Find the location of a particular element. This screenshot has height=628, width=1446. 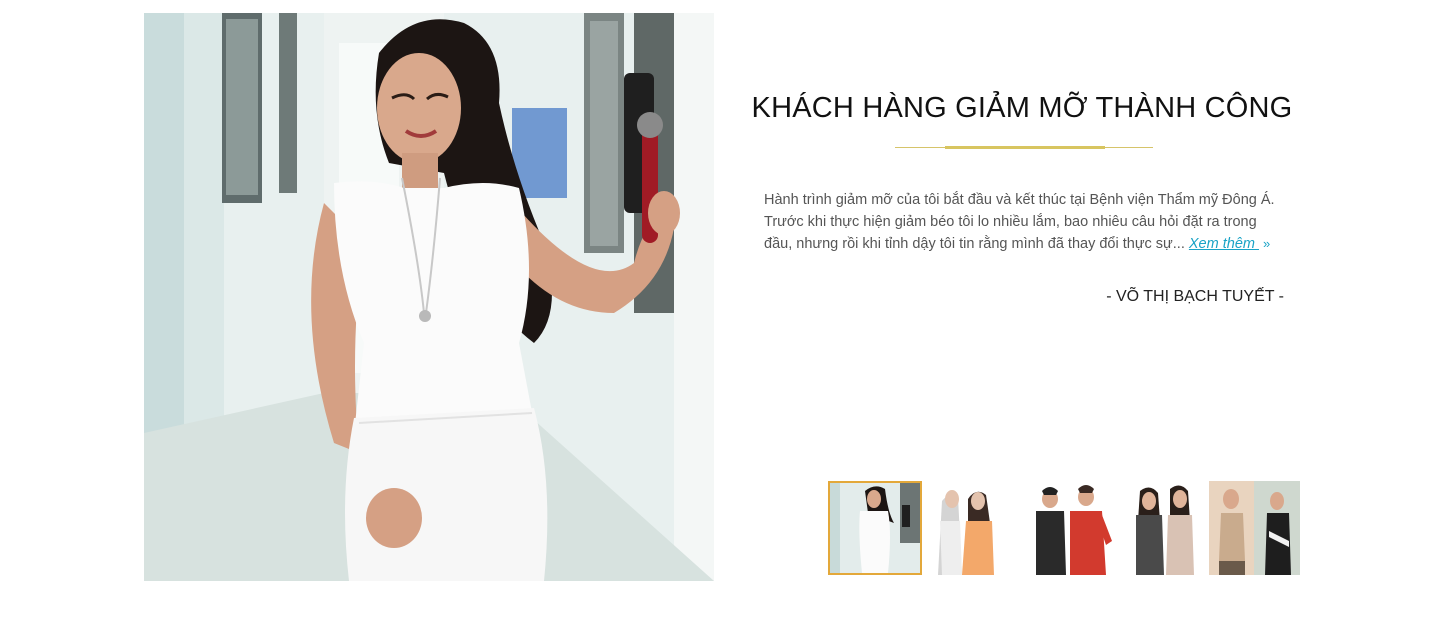

section-title: KHÁCH HÀNG GIẢM MỠ THÀNH CÔNG is located at coordinates (1022, 108).